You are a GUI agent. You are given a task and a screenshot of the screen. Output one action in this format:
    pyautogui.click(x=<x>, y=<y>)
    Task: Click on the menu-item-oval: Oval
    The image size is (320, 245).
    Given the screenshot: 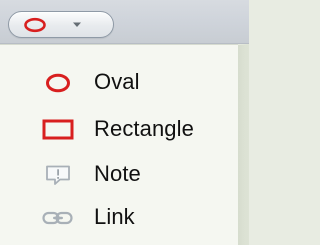 What is the action you would take?
    pyautogui.click(x=119, y=82)
    